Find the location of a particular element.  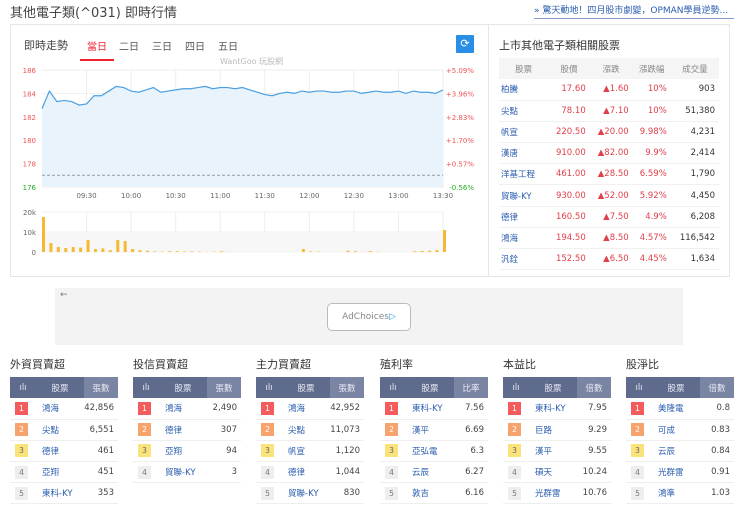

tab-day-3: 三日 is located at coordinates (162, 45).